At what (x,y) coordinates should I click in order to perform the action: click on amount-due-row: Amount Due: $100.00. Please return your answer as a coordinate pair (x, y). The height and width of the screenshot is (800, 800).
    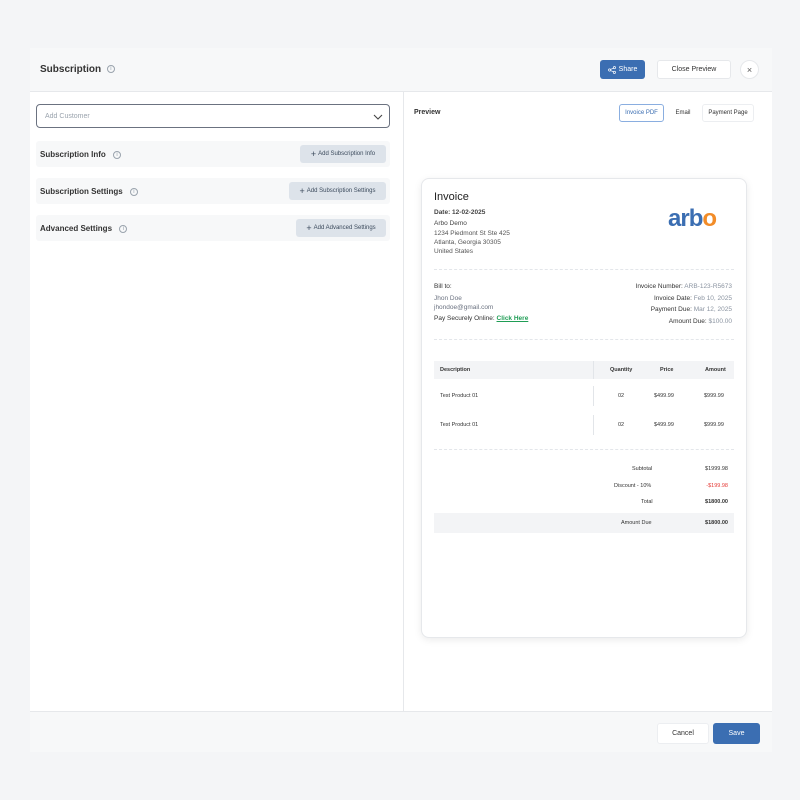
    Looking at the image, I should click on (700, 321).